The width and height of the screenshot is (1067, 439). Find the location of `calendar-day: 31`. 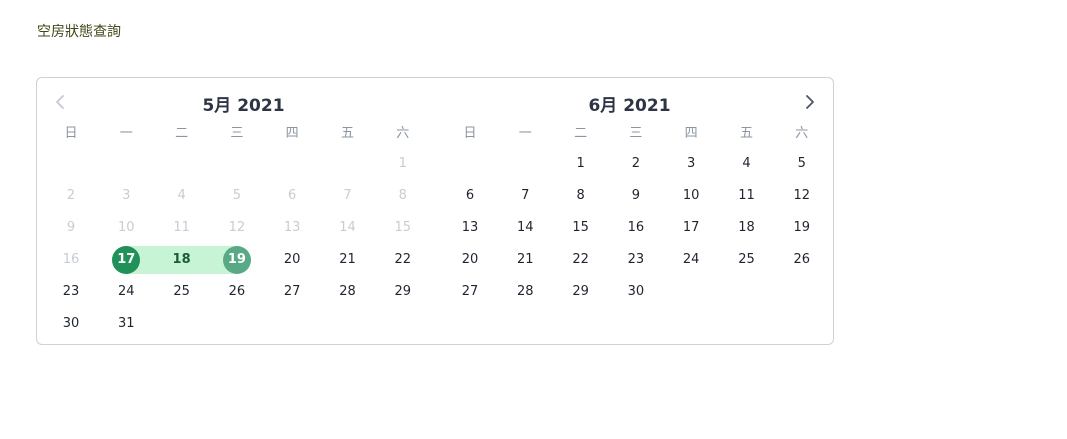

calendar-day: 31 is located at coordinates (126, 324).